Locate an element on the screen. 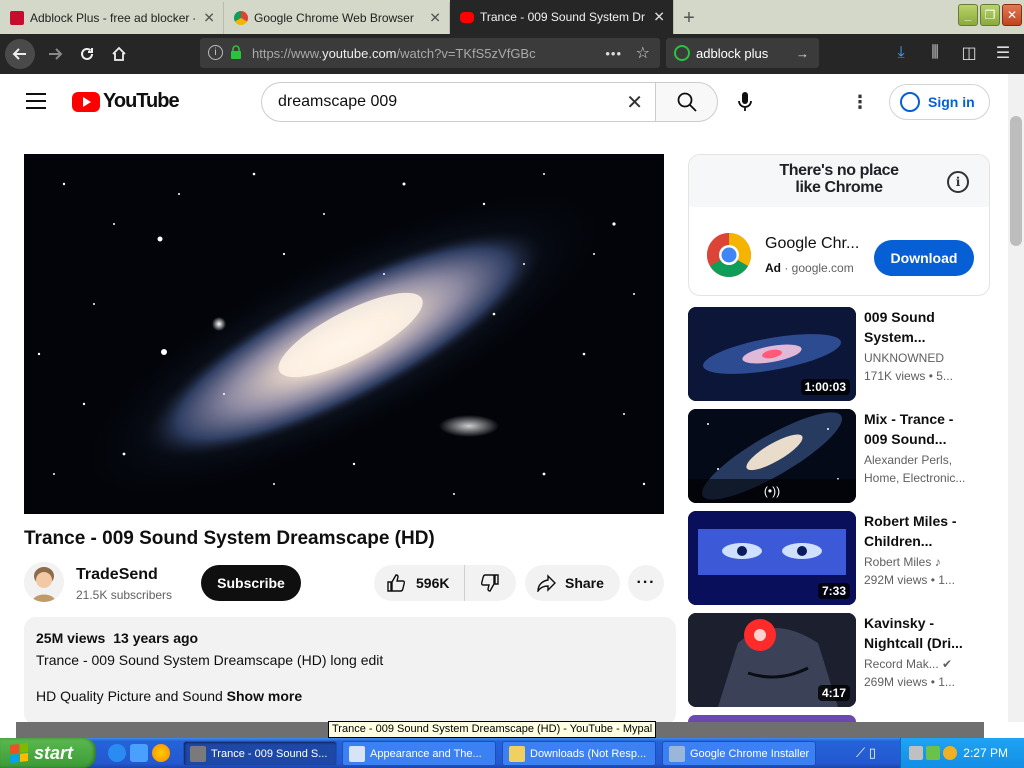  subscribe-button: Subscribe is located at coordinates (251, 583).